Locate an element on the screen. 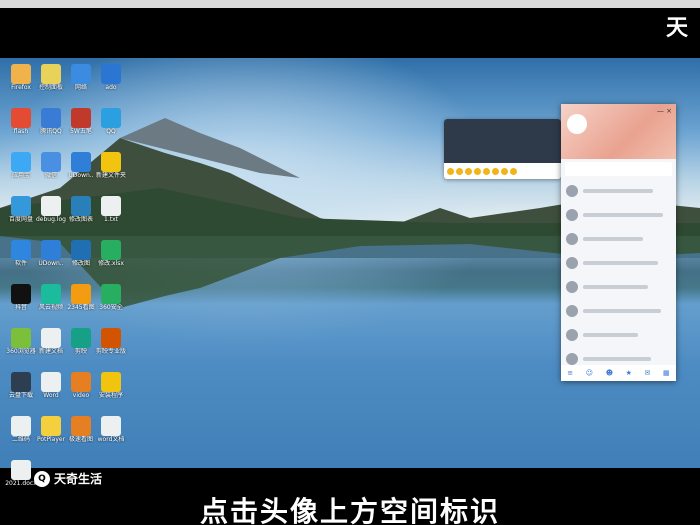 The height and width of the screenshot is (525, 700). desktop-icon-label: 百度网盘 is located at coordinates (20, 219).